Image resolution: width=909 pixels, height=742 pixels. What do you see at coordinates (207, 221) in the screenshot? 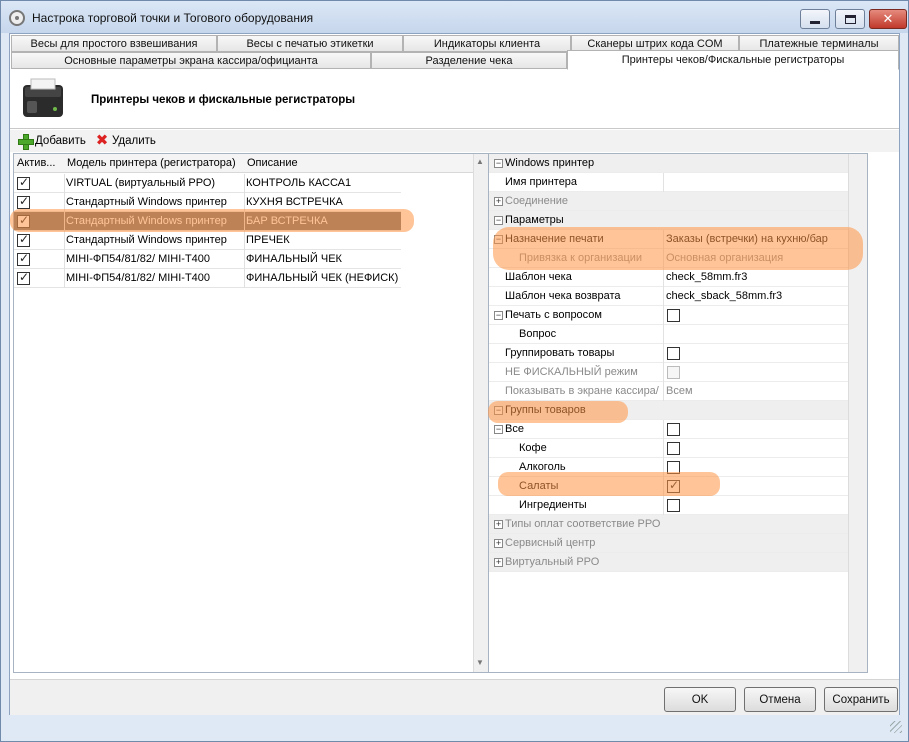
I see `table-row: Стандартный Windows принтер БАР ВСТРЕЧКА` at bounding box center [207, 221].